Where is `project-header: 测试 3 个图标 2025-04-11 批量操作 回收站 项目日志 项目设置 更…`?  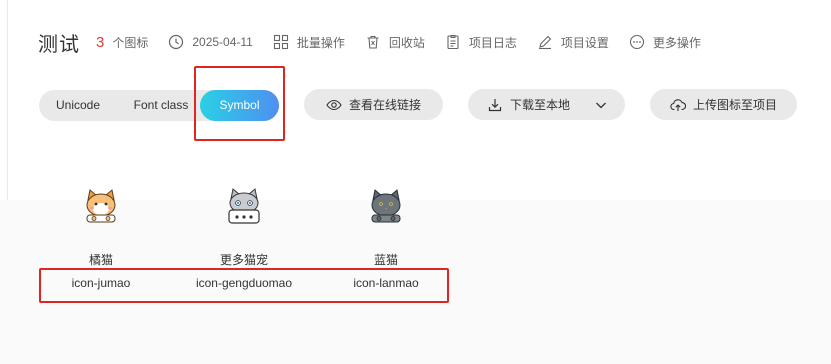 project-header: 测试 3 个图标 2025-04-11 批量操作 回收站 项目日志 项目设置 更… is located at coordinates (369, 43).